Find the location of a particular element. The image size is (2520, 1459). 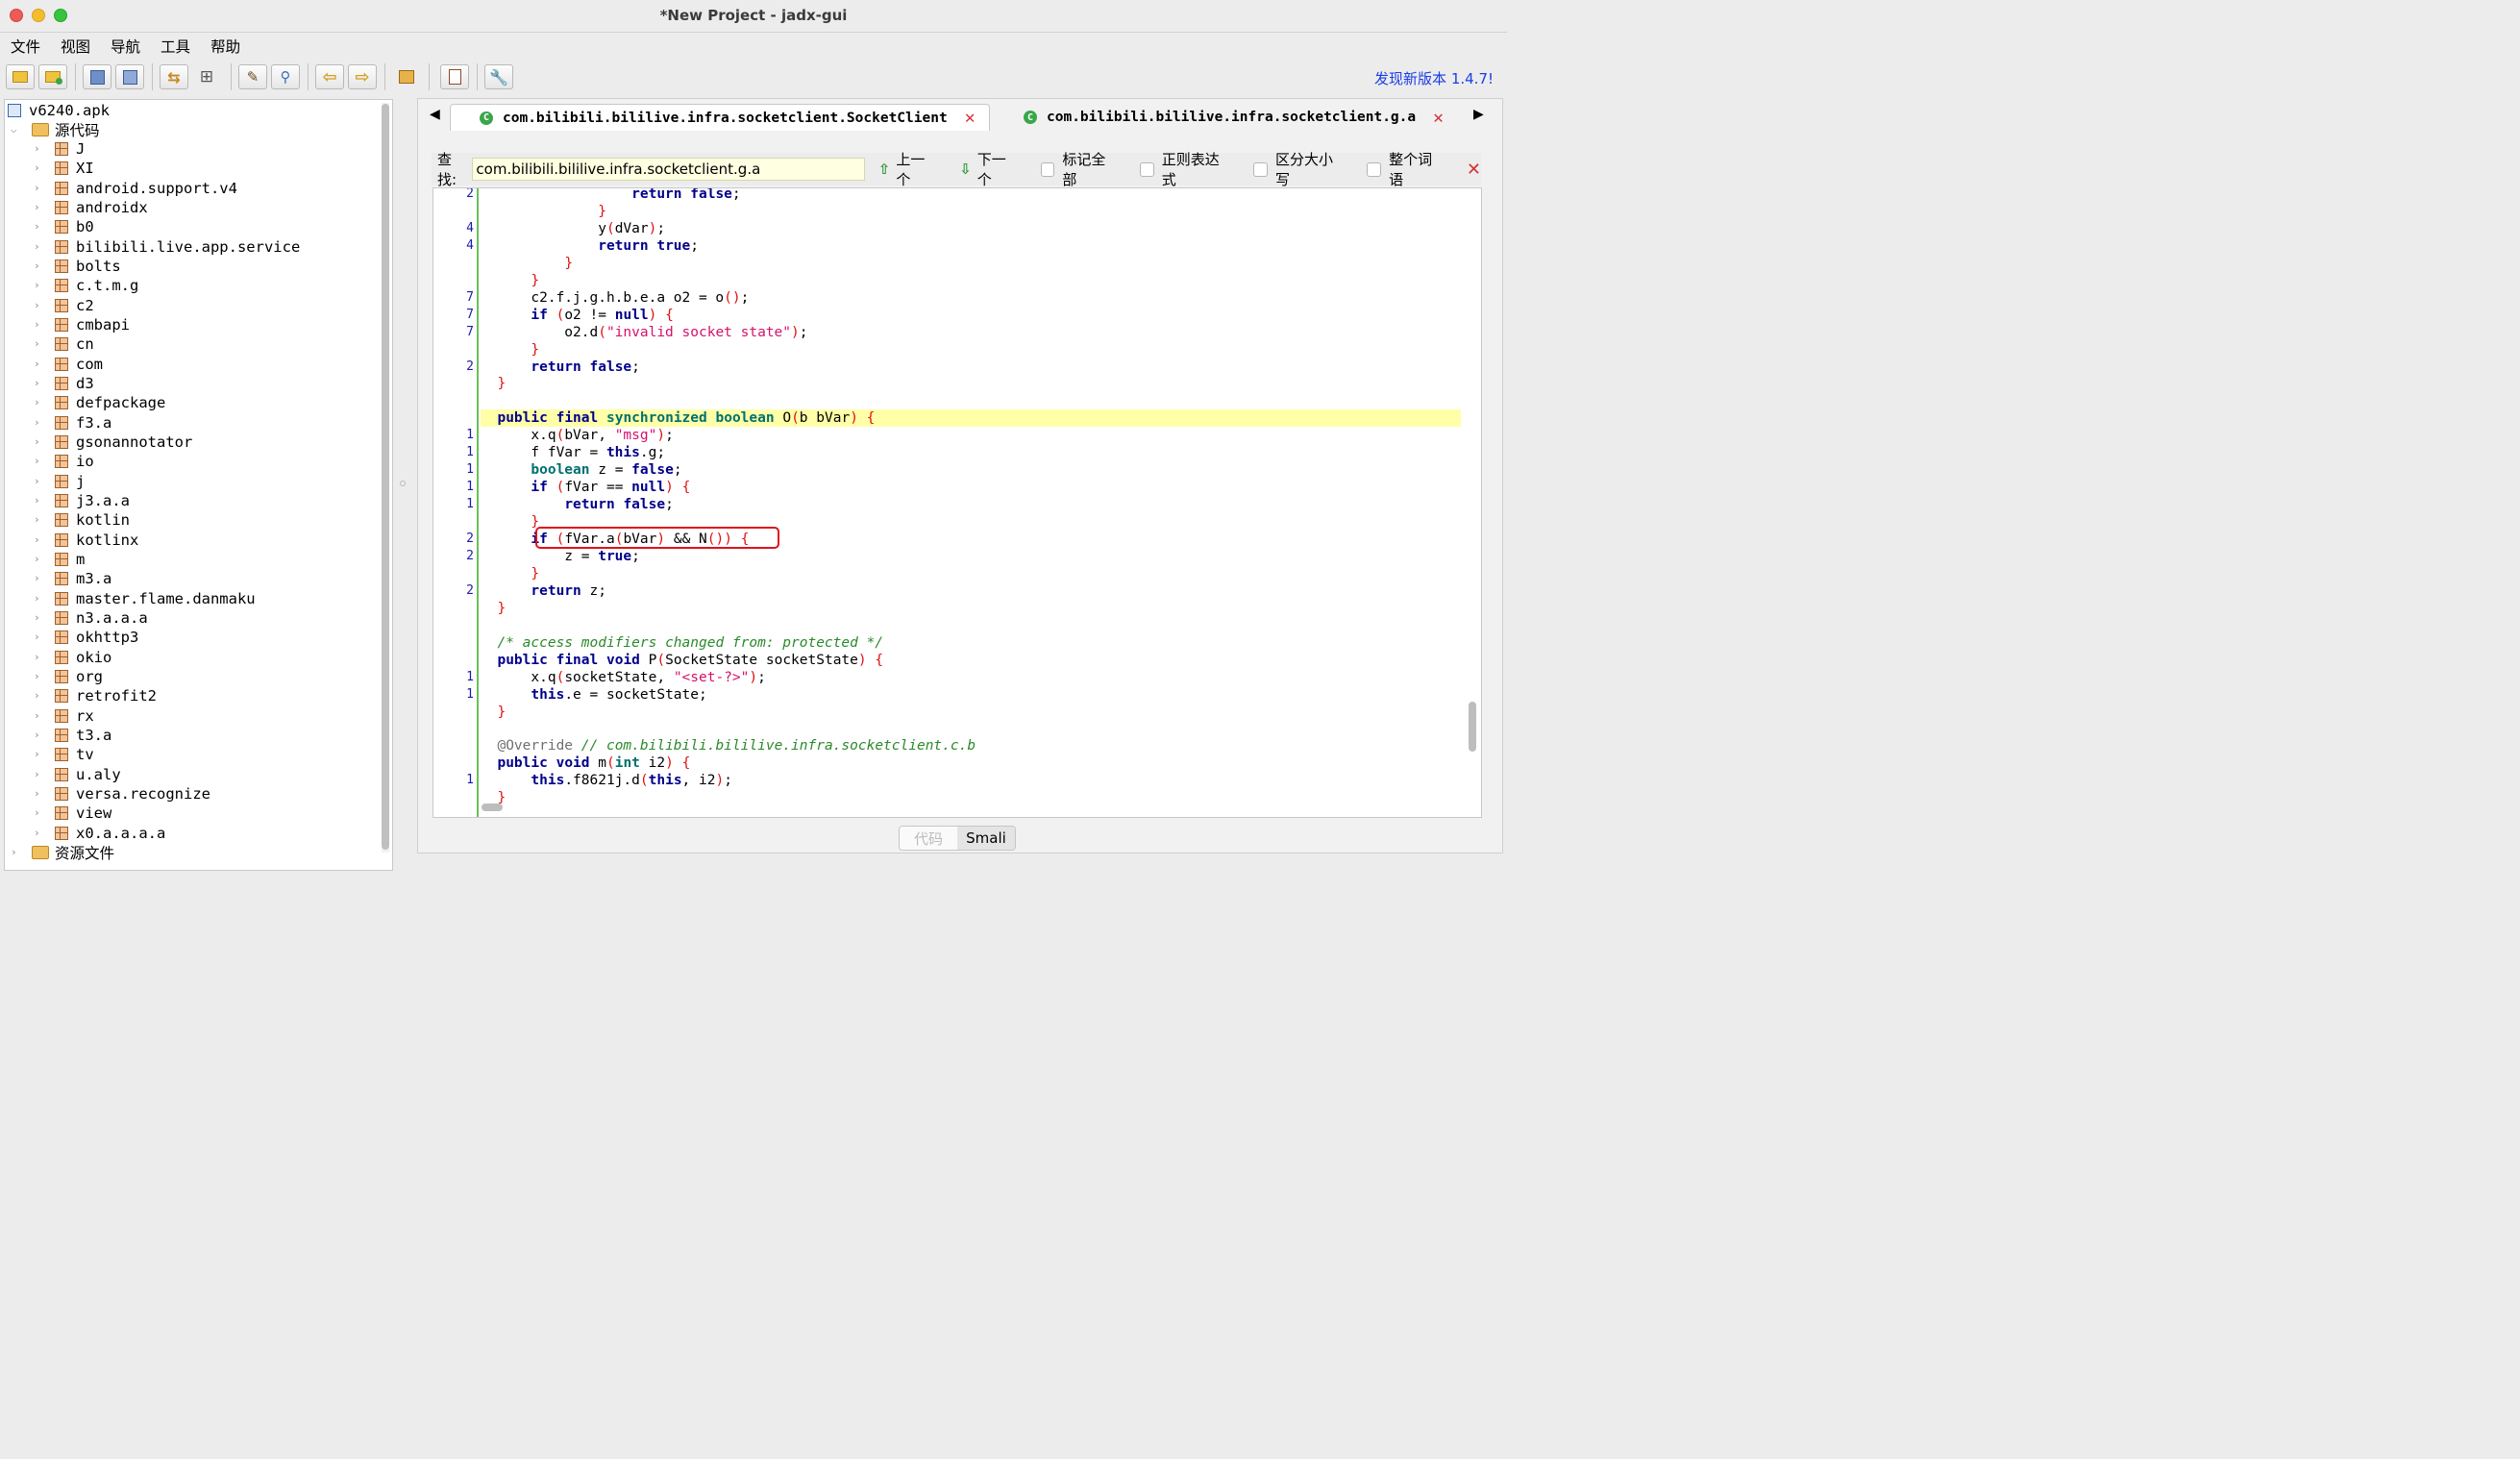

tree-package-item: › org is located at coordinates (69, 676).